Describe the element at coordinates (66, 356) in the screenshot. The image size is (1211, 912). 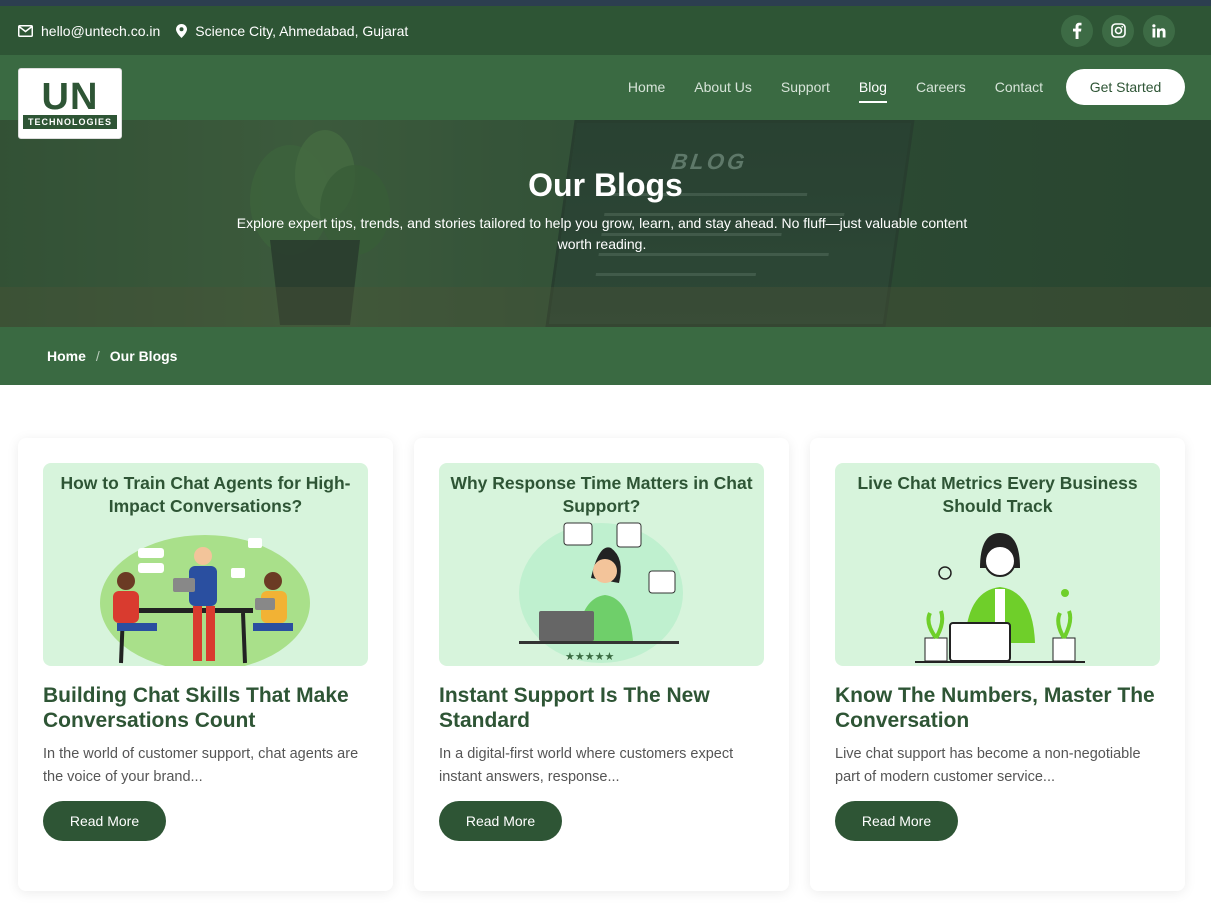
I see `breadcrumb-home: Home` at that location.